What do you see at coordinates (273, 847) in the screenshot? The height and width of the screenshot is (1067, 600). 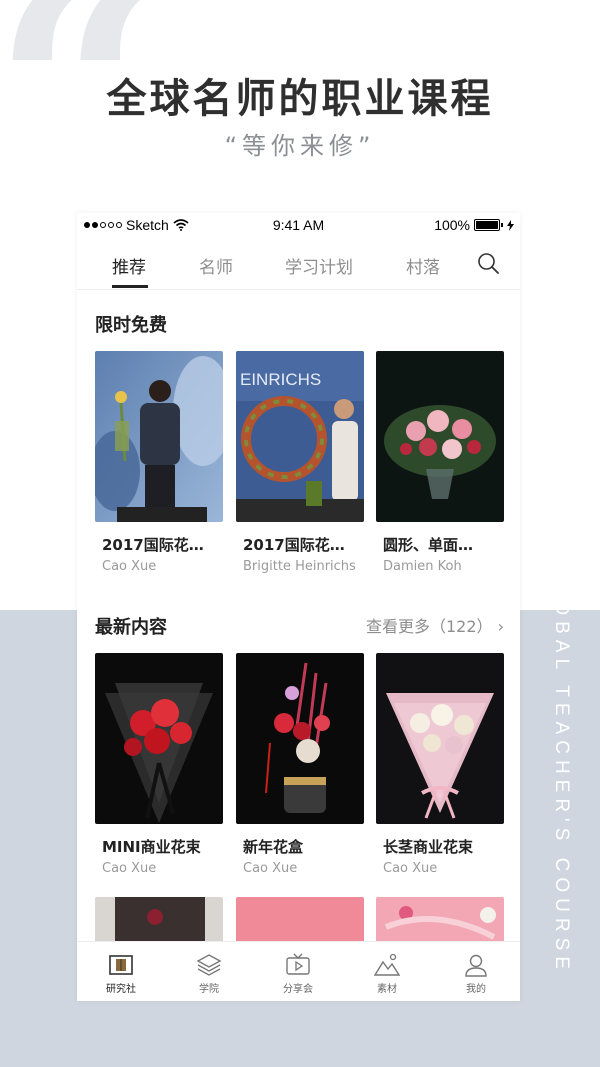 I see `course-title: 新年花盒` at bounding box center [273, 847].